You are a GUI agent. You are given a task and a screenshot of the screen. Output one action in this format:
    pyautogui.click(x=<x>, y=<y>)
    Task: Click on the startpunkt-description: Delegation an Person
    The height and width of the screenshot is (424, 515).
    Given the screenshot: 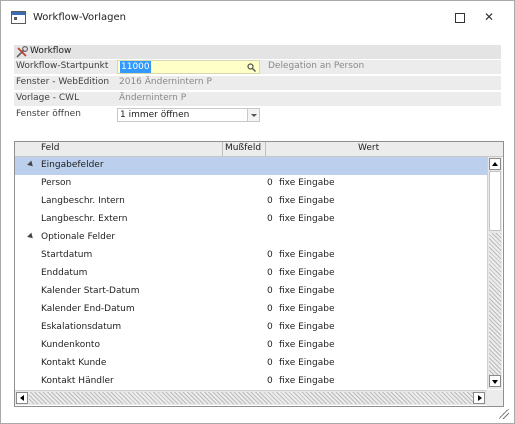 What is the action you would take?
    pyautogui.click(x=316, y=66)
    